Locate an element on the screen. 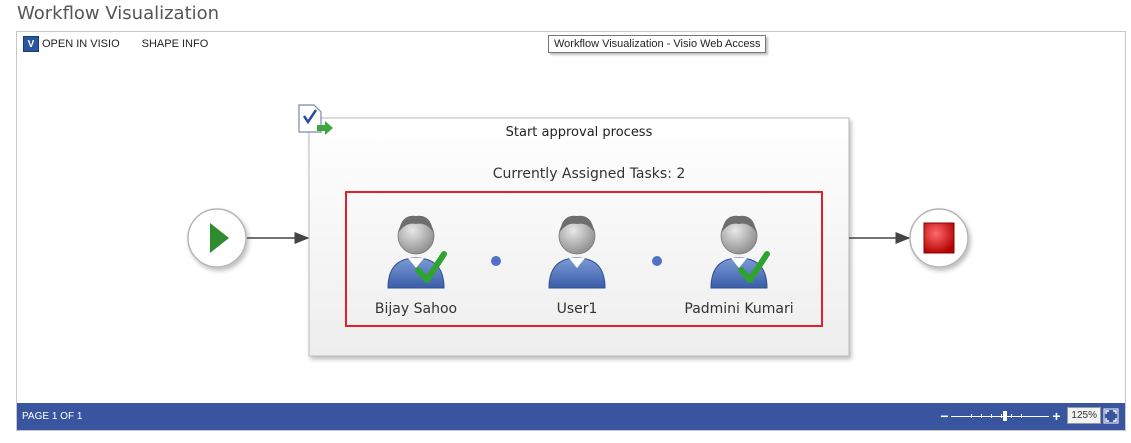 Image resolution: width=1131 pixels, height=443 pixels. zoom-controls: − + 125% is located at coordinates (1029, 415).